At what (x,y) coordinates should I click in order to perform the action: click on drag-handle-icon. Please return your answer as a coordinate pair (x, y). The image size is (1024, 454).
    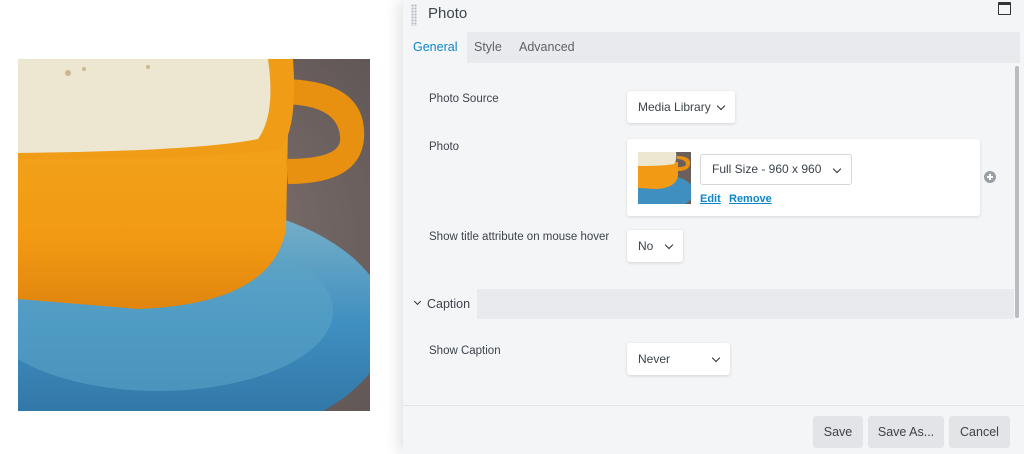
    Looking at the image, I should click on (414, 15).